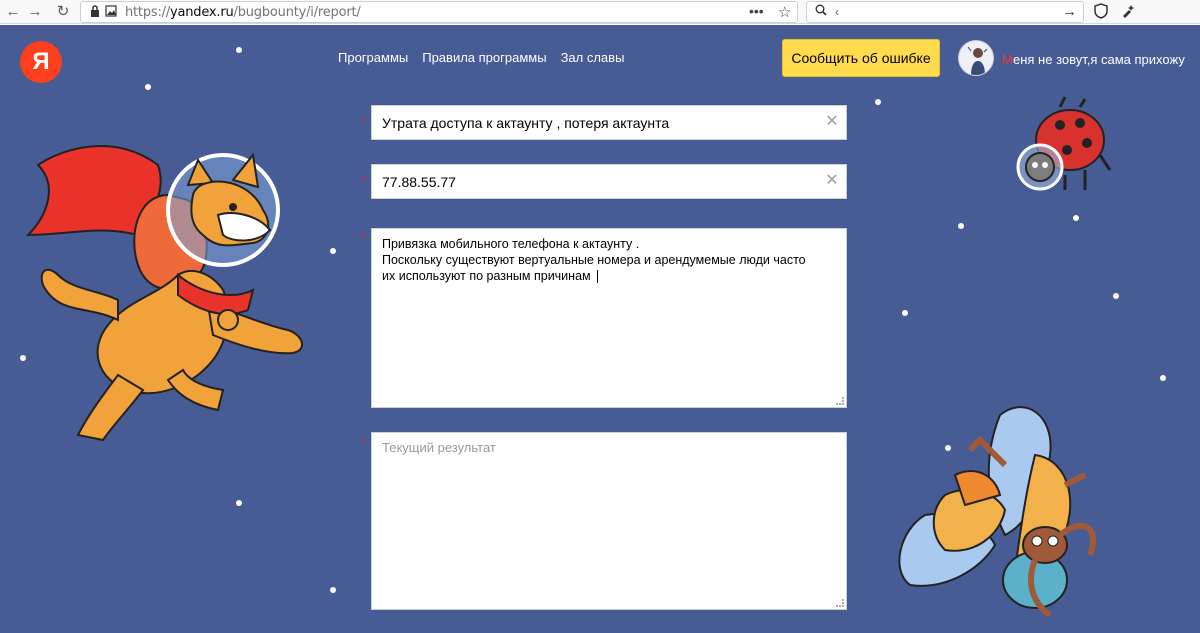 This screenshot has width=1200, height=633. What do you see at coordinates (976, 58) in the screenshot?
I see `avatar` at bounding box center [976, 58].